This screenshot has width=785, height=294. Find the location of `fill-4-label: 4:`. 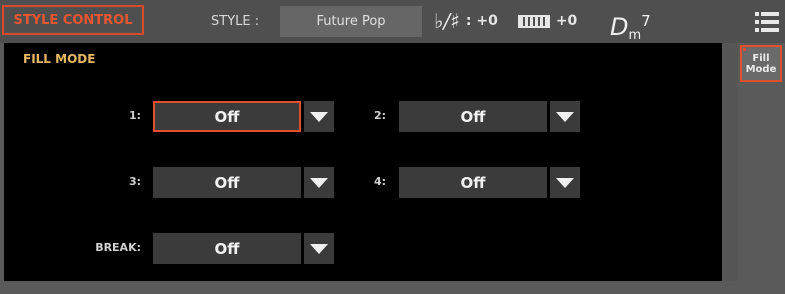

fill-4-label: 4: is located at coordinates (379, 181).